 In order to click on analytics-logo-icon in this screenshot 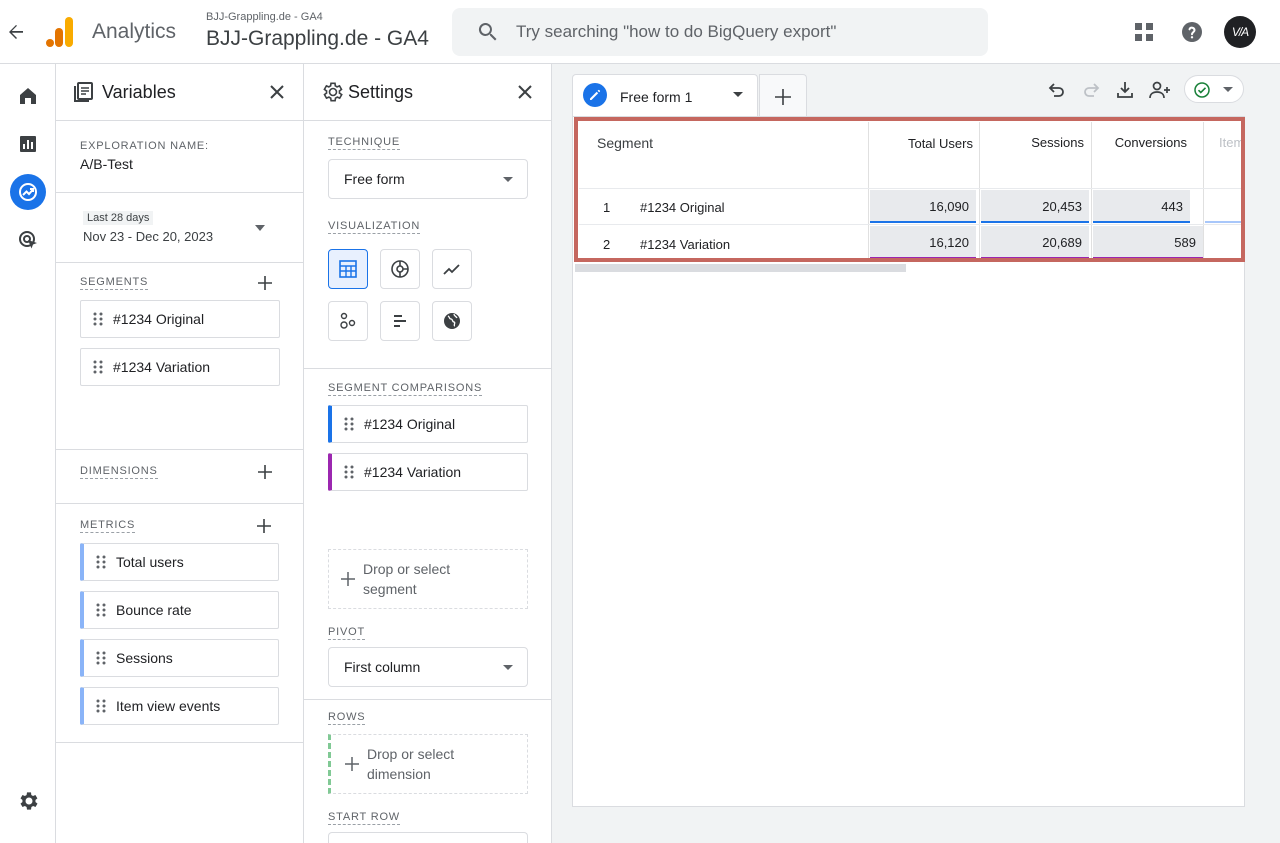, I will do `click(59, 32)`.